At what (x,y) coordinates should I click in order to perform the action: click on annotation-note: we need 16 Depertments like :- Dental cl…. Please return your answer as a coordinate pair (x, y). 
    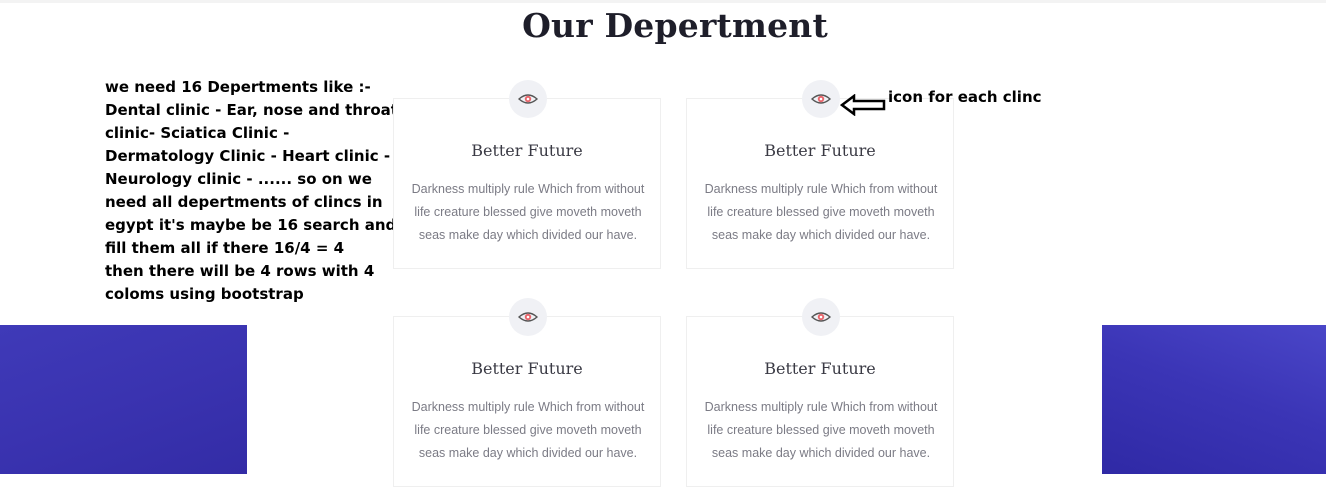
    Looking at the image, I should click on (251, 190).